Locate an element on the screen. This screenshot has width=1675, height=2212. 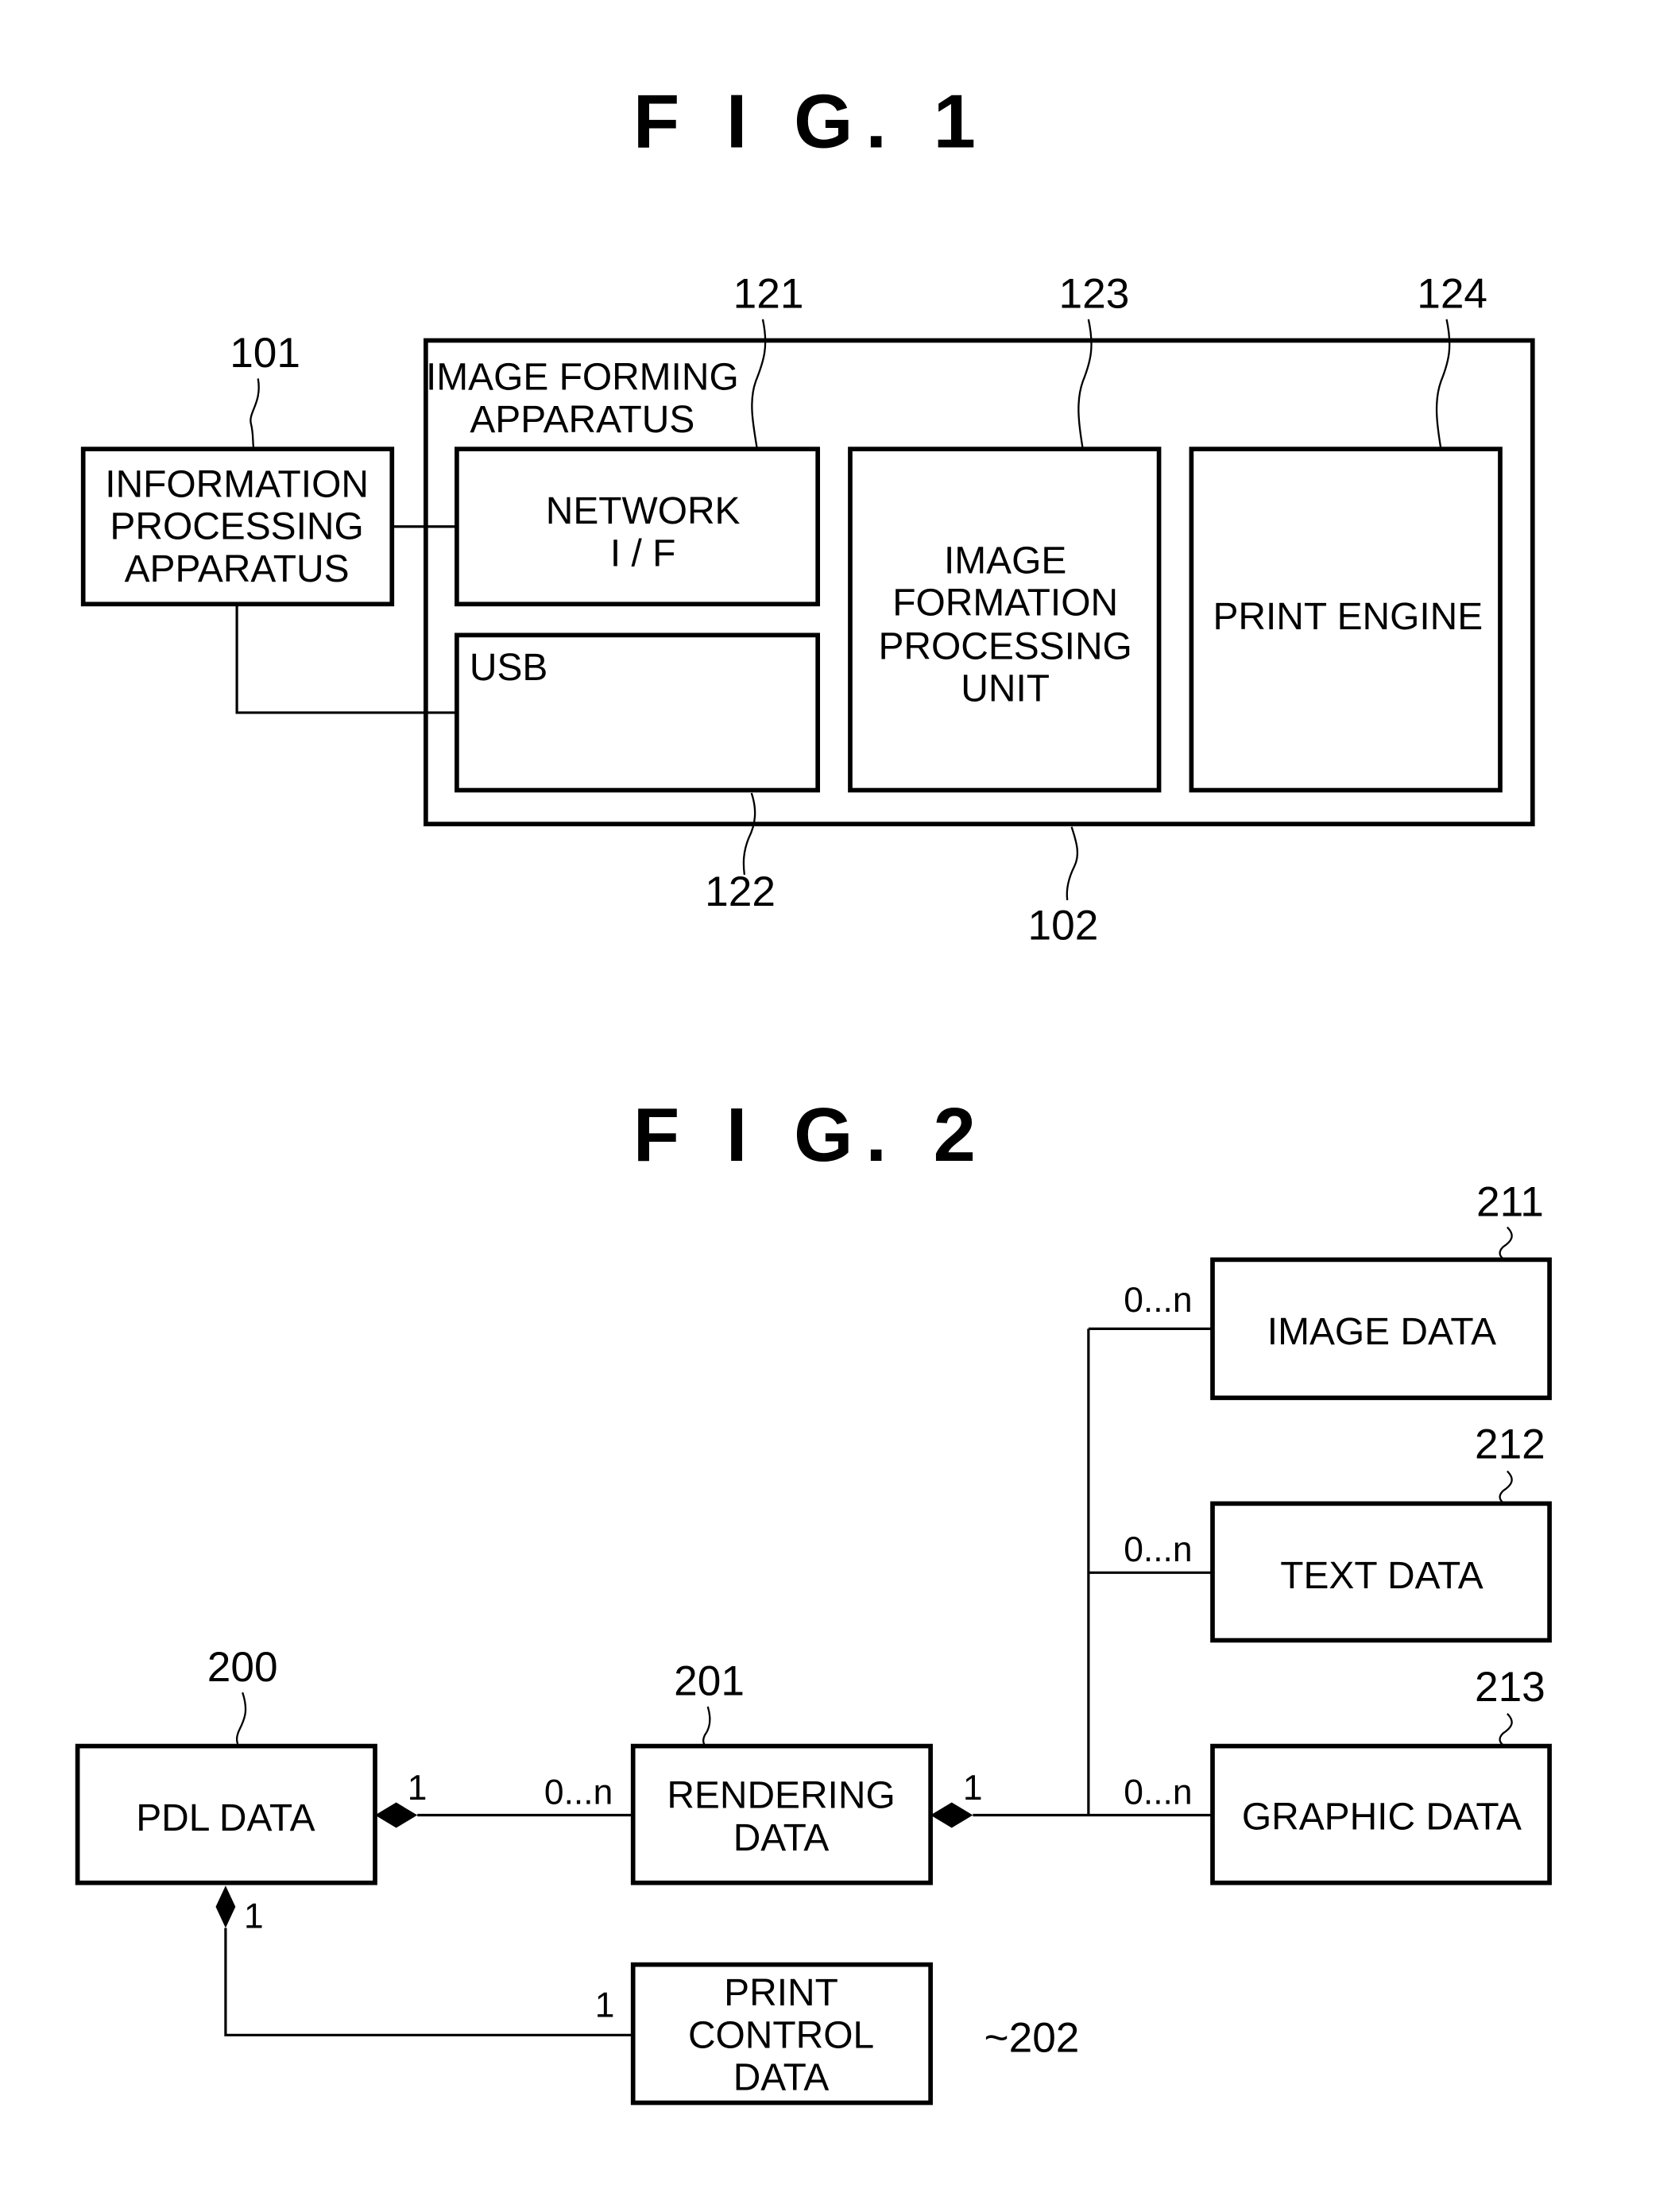
print-engine-block: PRINT ENGINE 124 is located at coordinates (1346, 532).